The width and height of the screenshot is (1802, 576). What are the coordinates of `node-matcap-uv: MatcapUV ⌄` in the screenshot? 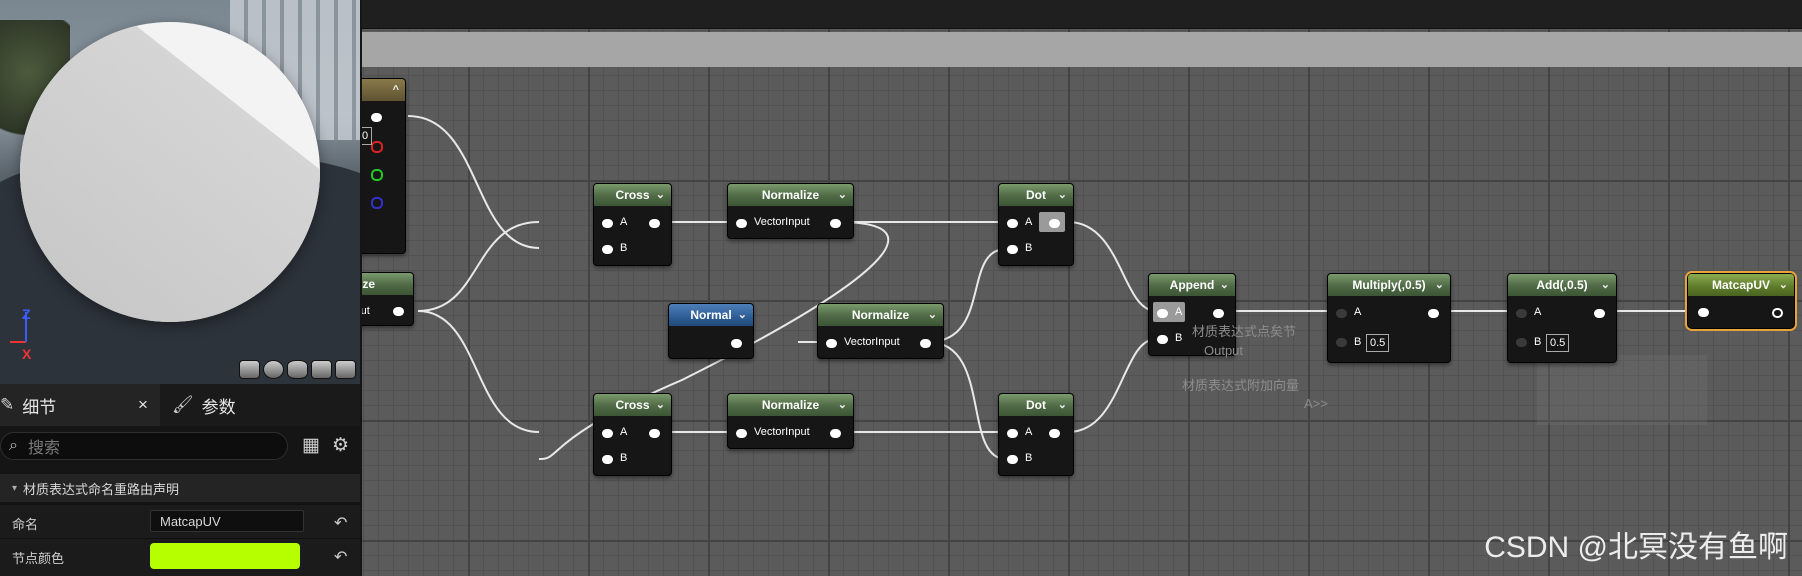 It's located at (1741, 301).